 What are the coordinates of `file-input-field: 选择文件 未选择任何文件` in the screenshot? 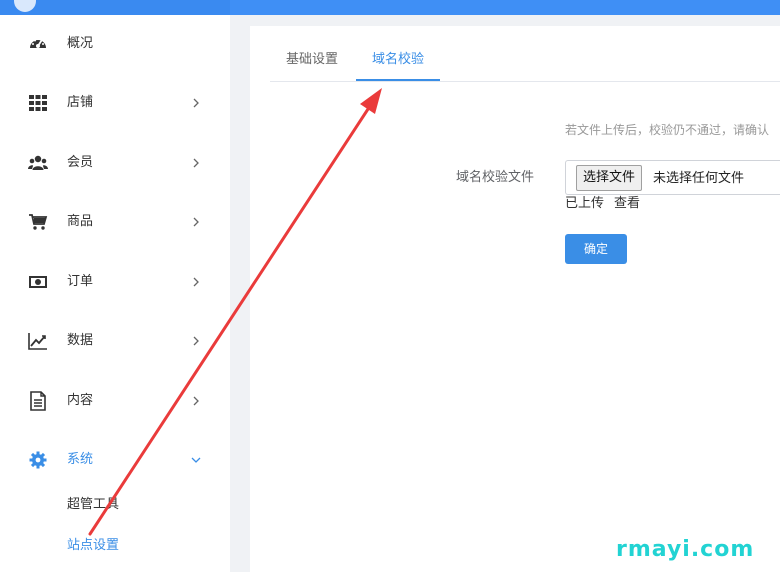 It's located at (672, 177).